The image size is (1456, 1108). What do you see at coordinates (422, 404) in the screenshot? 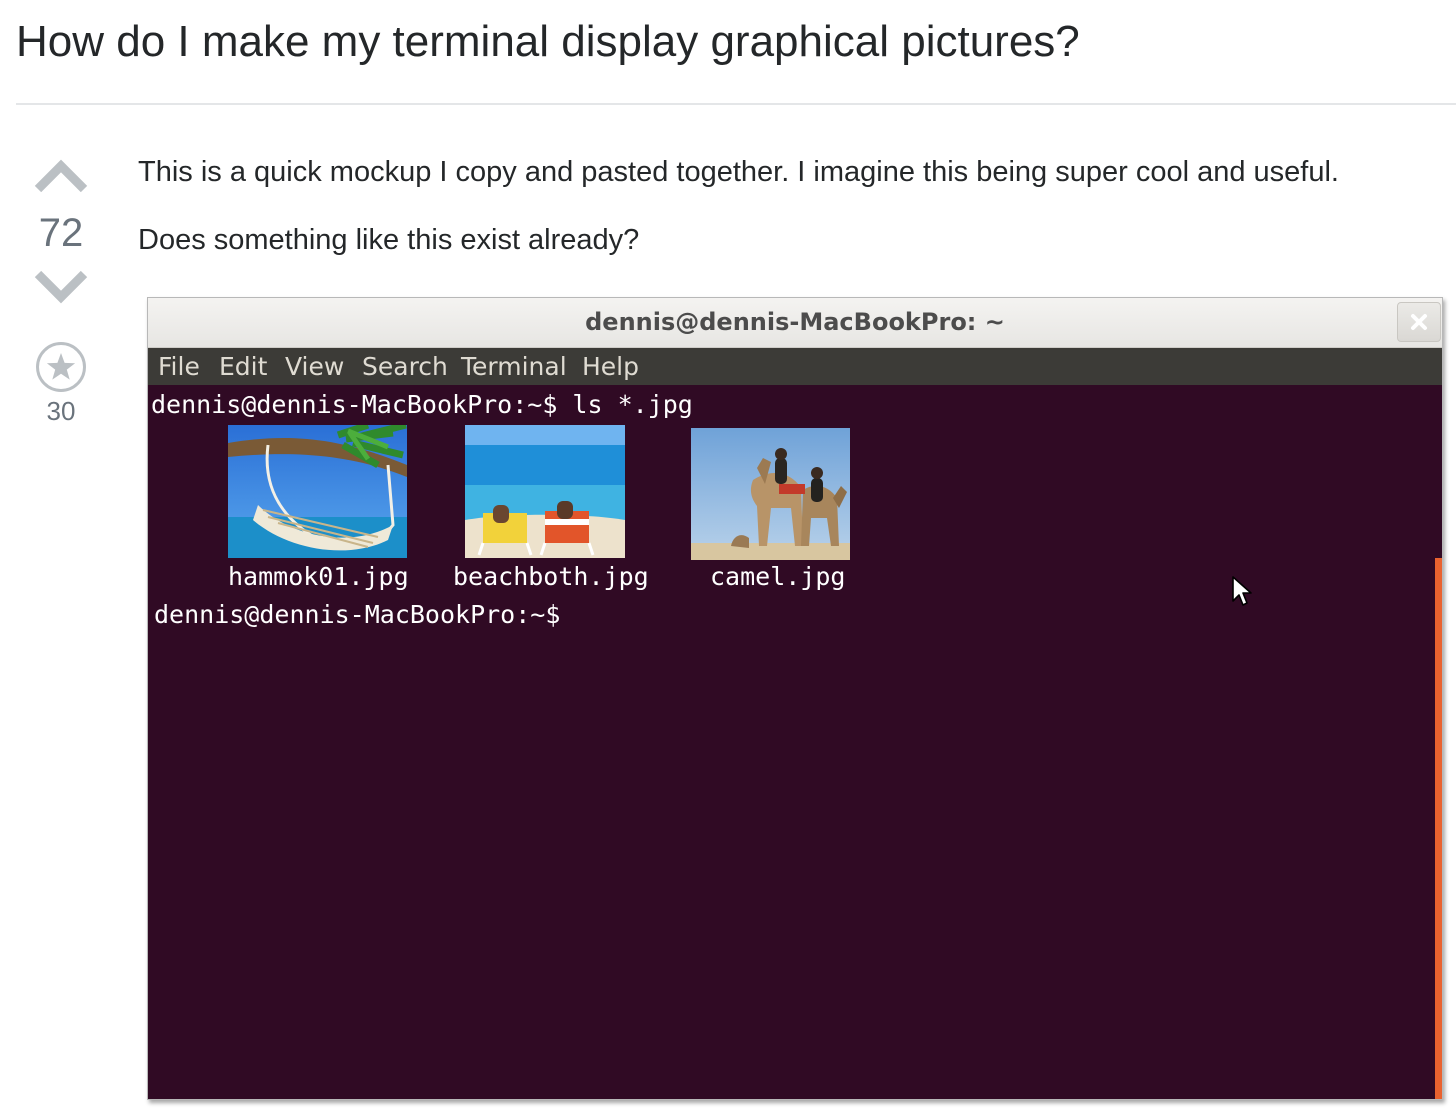
I see `terminal-command-line: dennis@dennis-MacBookPro:~$ ls *.jpg` at bounding box center [422, 404].